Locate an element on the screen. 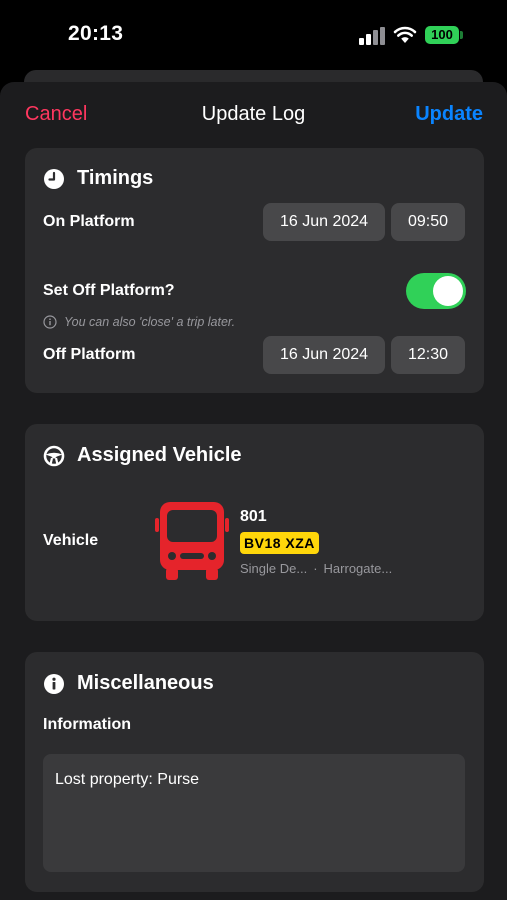 This screenshot has width=507, height=900. timings-header: Timings is located at coordinates (98, 178).